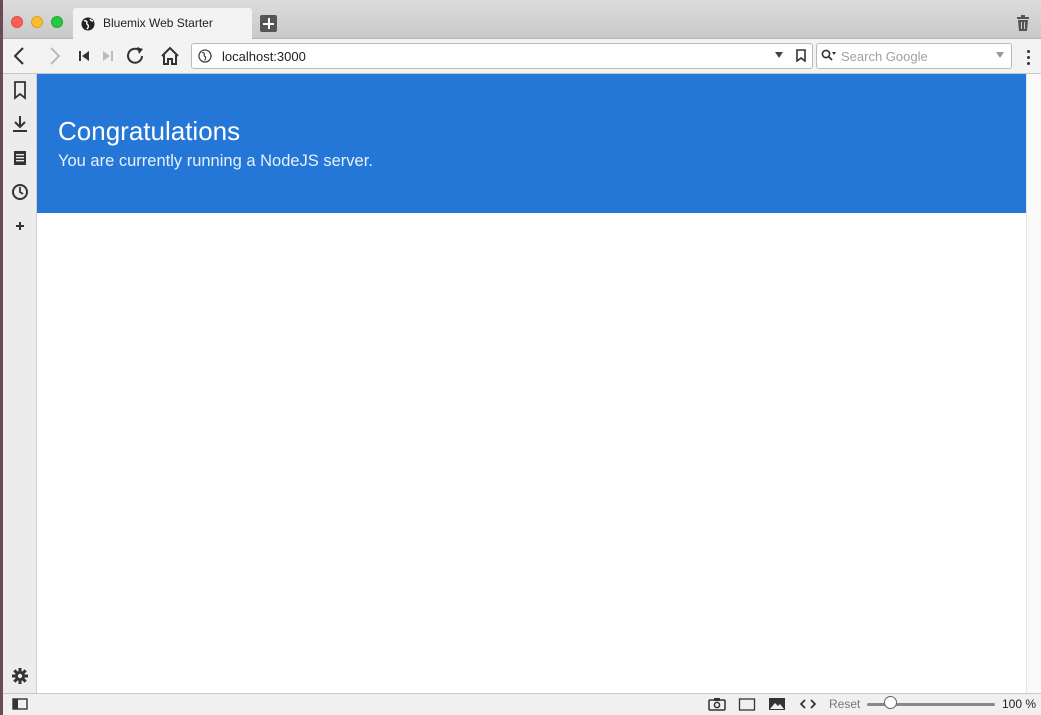  I want to click on search-box, so click(914, 56).